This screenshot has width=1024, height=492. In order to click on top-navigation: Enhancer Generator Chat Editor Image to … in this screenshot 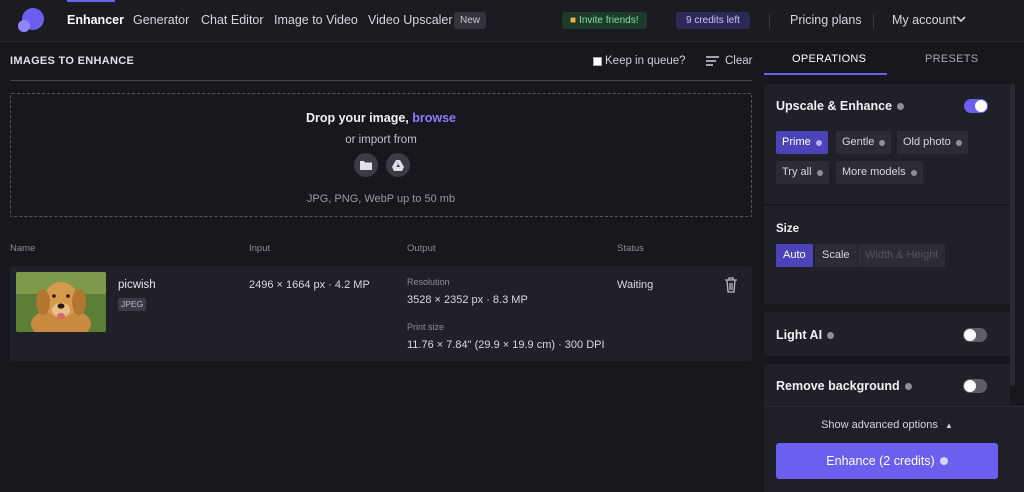, I will do `click(512, 21)`.